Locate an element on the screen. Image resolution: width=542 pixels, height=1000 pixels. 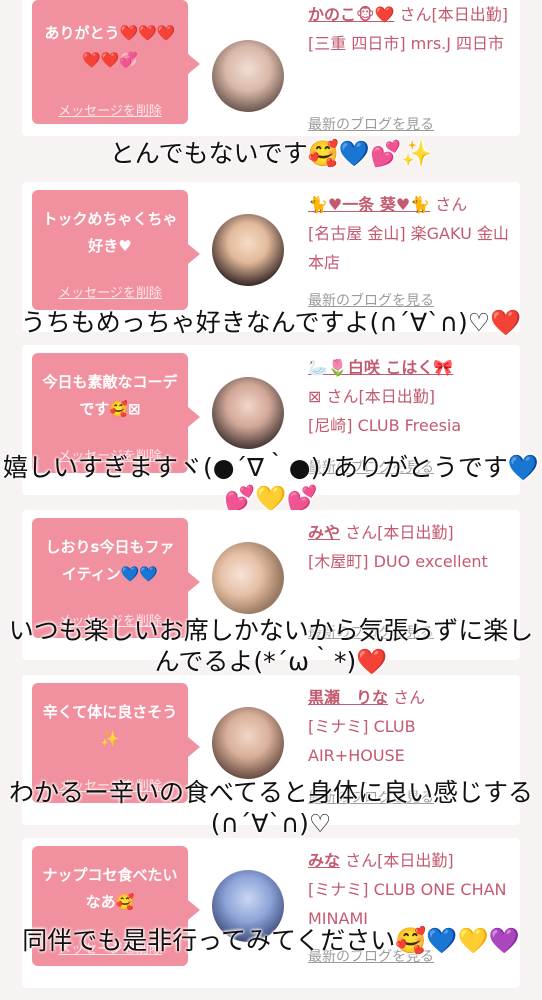
sender-info: みな さん[本日出勤] [ミナミ] CLUB ONE CHAN MINAMI is located at coordinates (411, 889).